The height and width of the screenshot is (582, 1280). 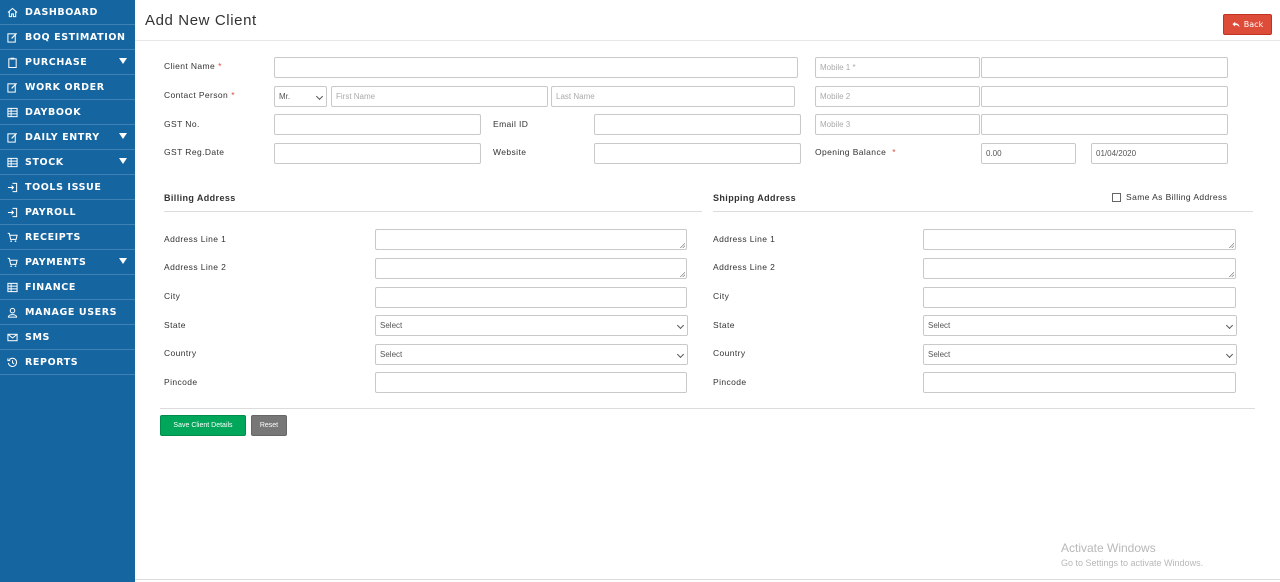 I want to click on gst-no-label: GST No., so click(x=182, y=124).